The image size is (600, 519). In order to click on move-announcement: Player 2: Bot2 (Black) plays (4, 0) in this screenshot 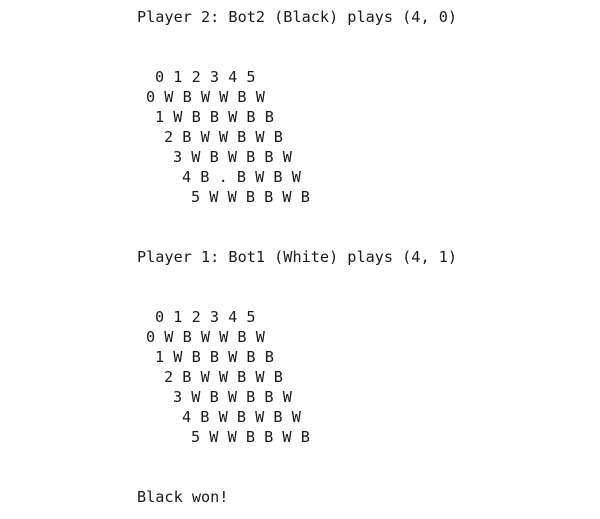, I will do `click(297, 17)`.